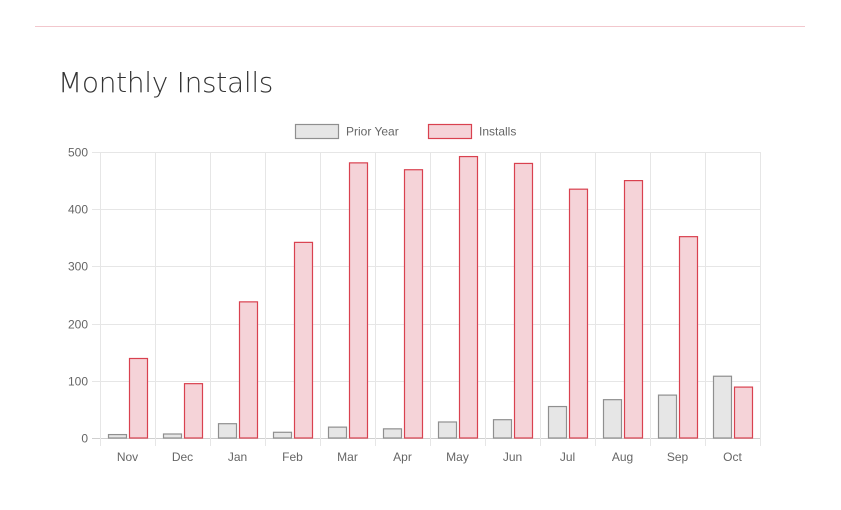  Describe the element at coordinates (347, 457) in the screenshot. I see `x-tick-label: Mar` at that location.